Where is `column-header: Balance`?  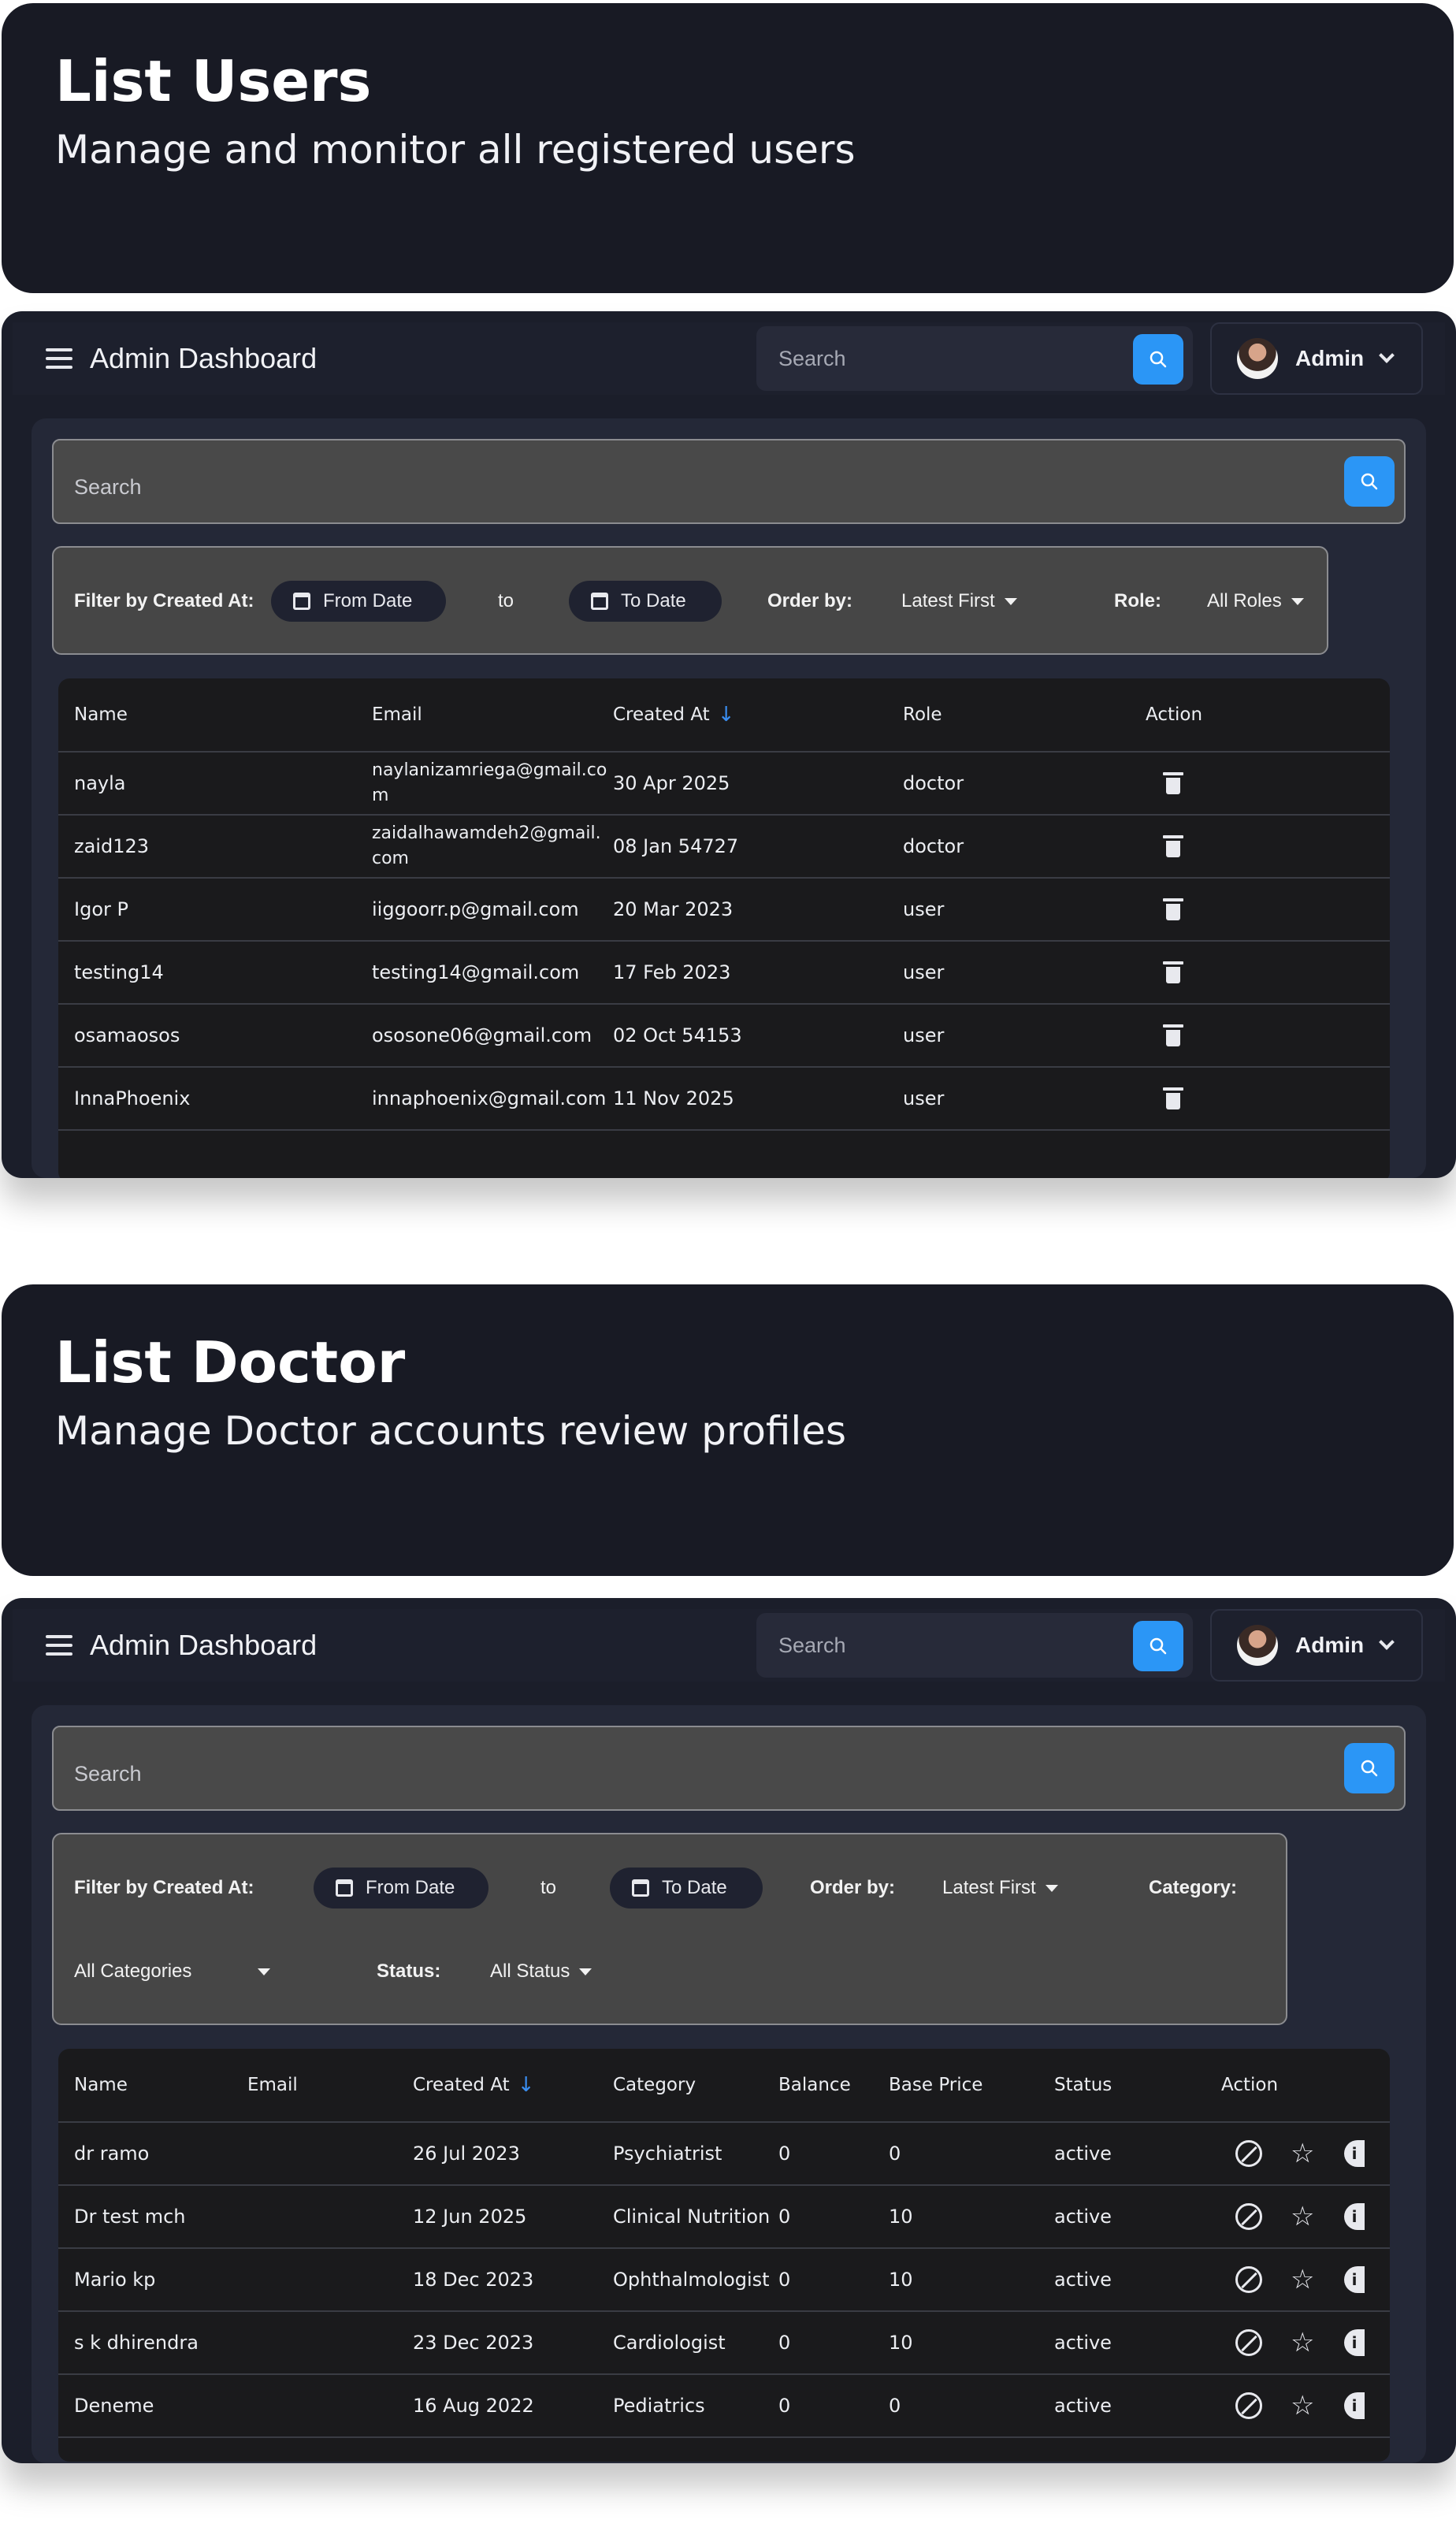 column-header: Balance is located at coordinates (814, 2085).